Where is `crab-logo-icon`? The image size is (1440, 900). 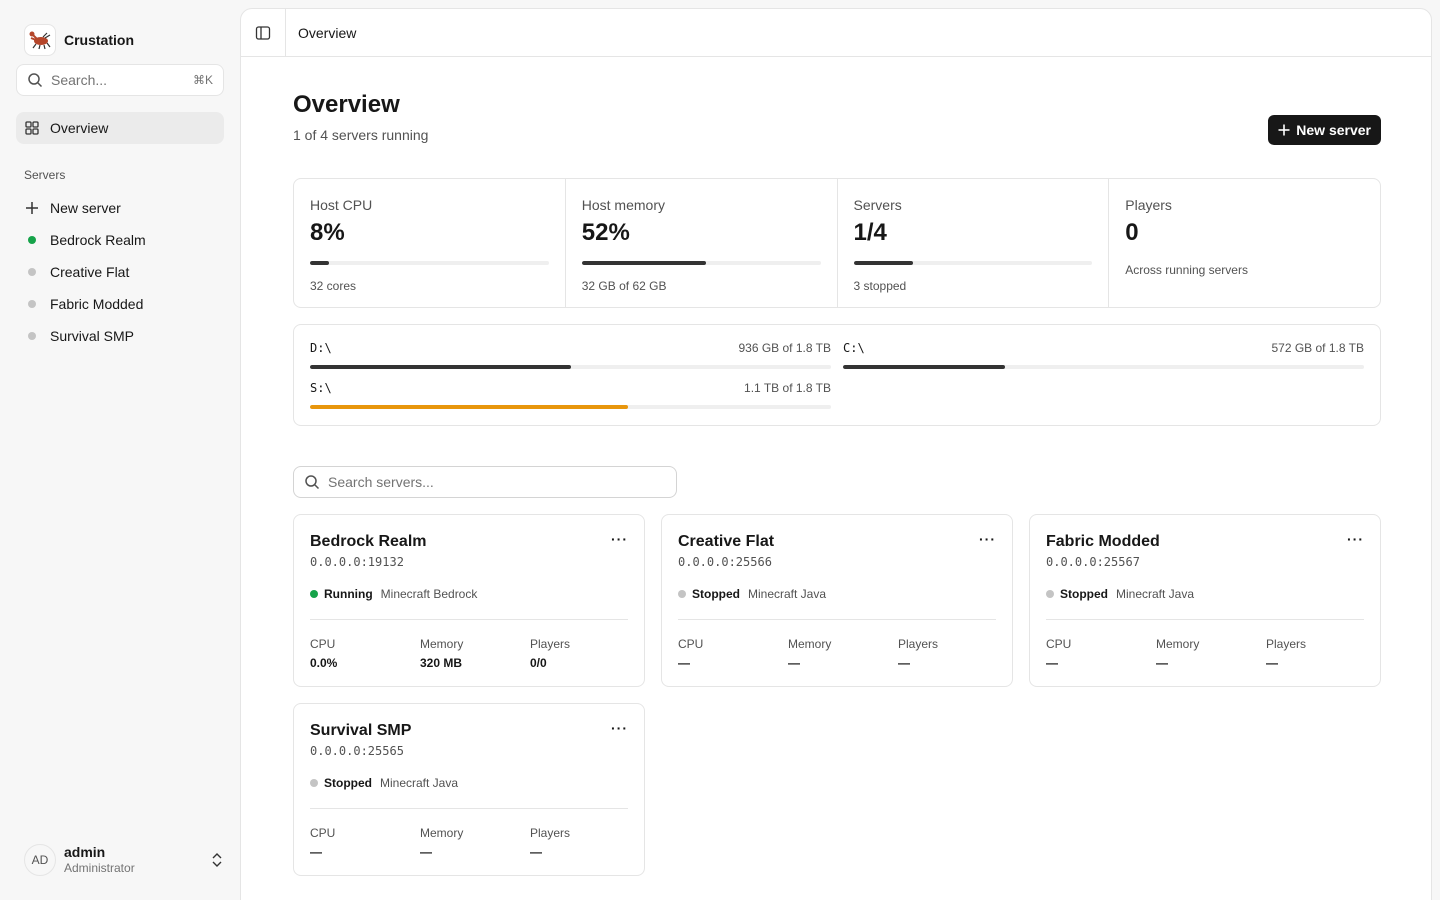
crab-logo-icon is located at coordinates (40, 40).